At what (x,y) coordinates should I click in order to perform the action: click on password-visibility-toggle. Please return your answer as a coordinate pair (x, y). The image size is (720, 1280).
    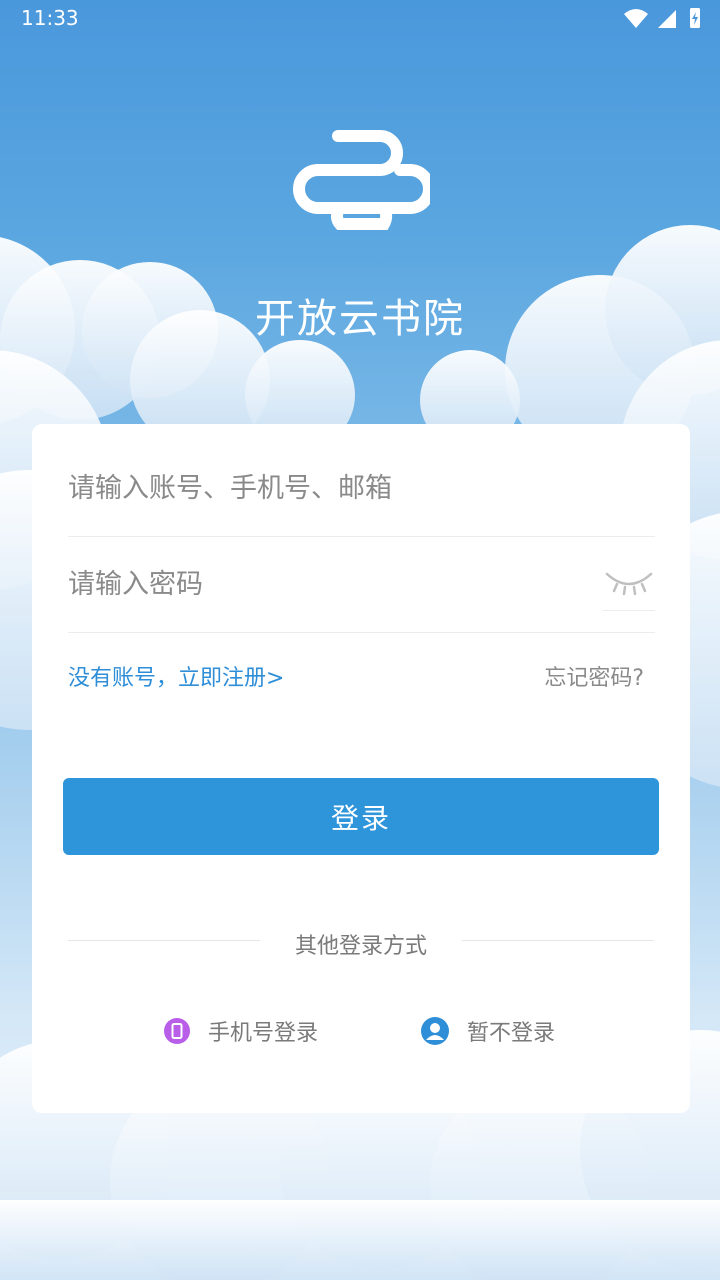
    Looking at the image, I should click on (629, 587).